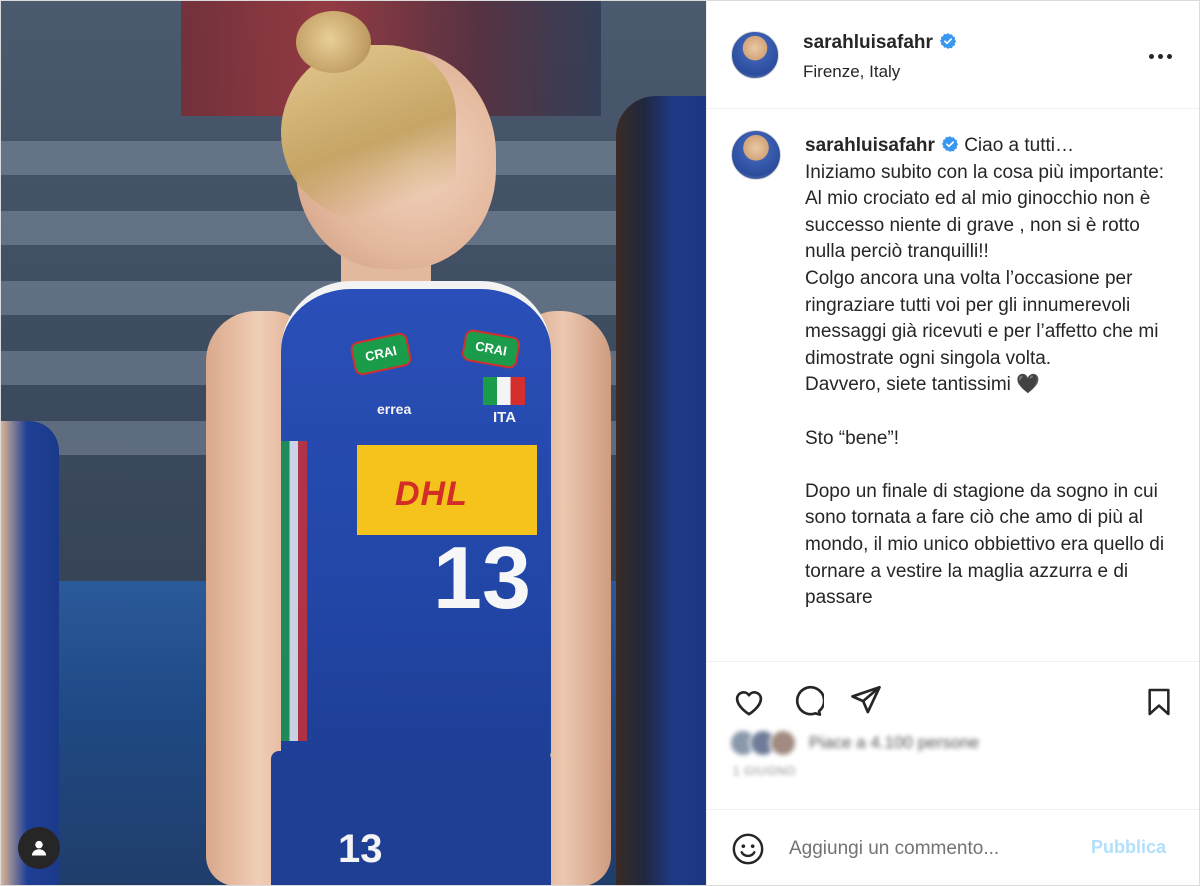 The width and height of the screenshot is (1200, 886). Describe the element at coordinates (870, 145) in the screenshot. I see `caption-username: sarahluisafahr` at that location.